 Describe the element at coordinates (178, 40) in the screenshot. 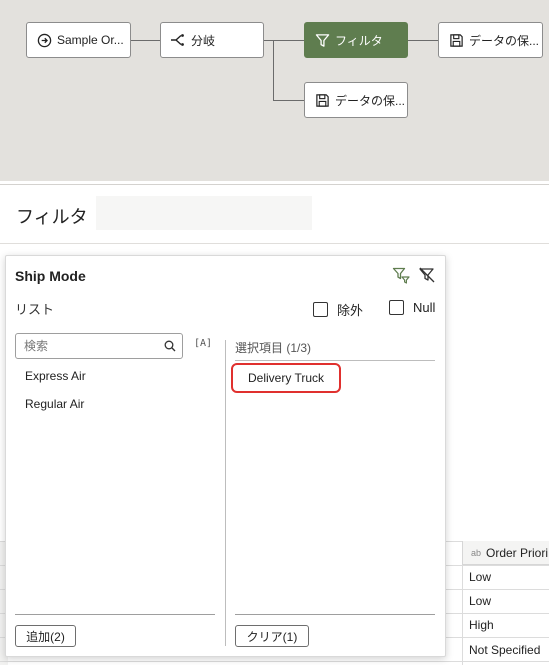

I see `branch-icon` at that location.